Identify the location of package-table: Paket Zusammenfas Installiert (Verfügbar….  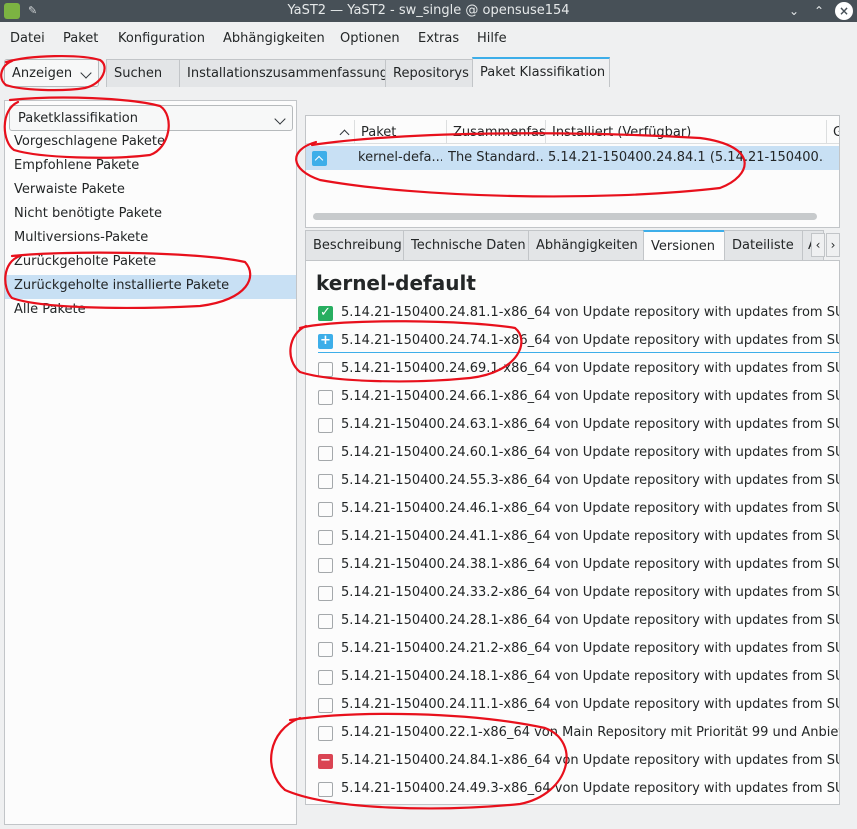
(572, 171).